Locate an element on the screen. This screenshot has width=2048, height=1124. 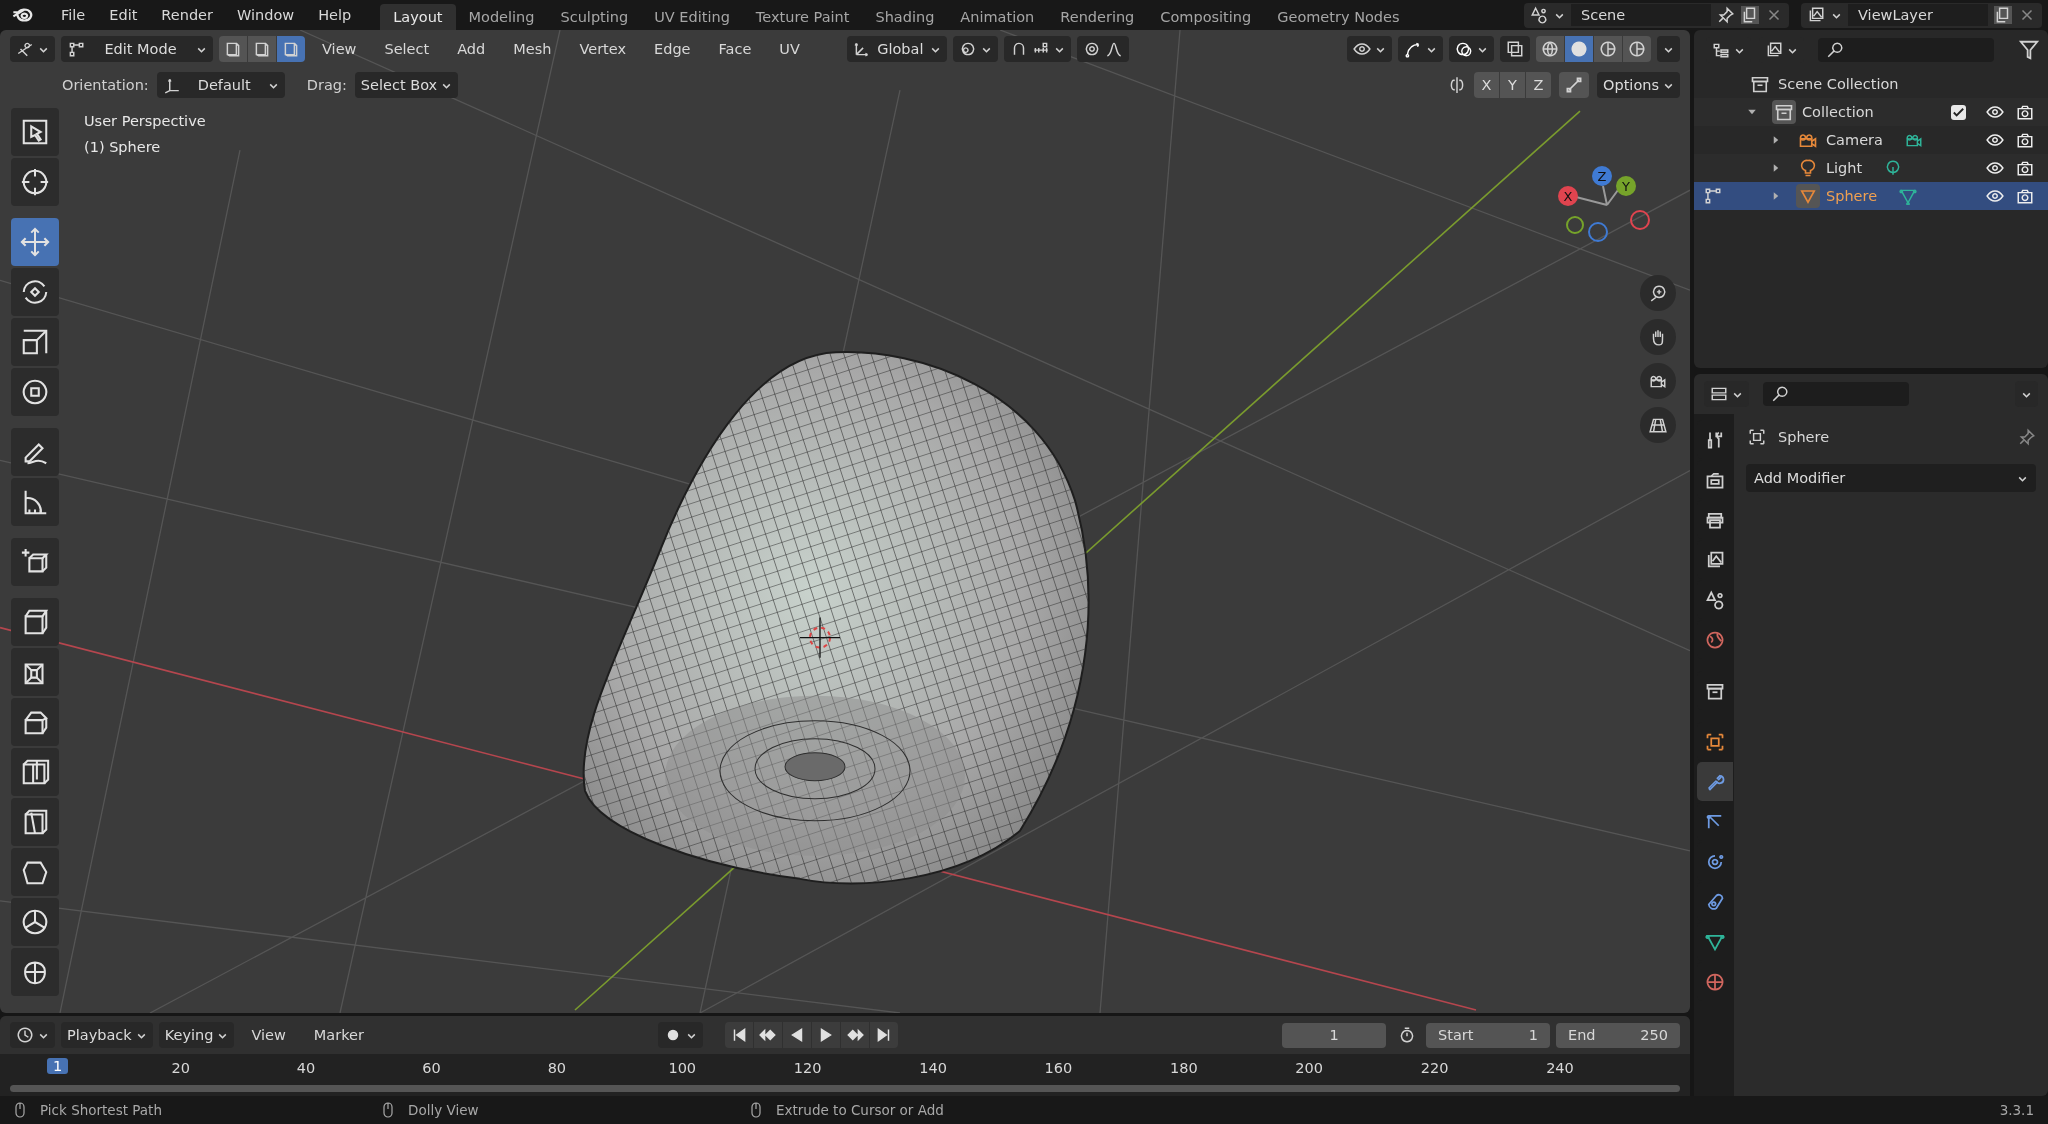
workspace-tab: Geometry Nodes is located at coordinates (1338, 17).